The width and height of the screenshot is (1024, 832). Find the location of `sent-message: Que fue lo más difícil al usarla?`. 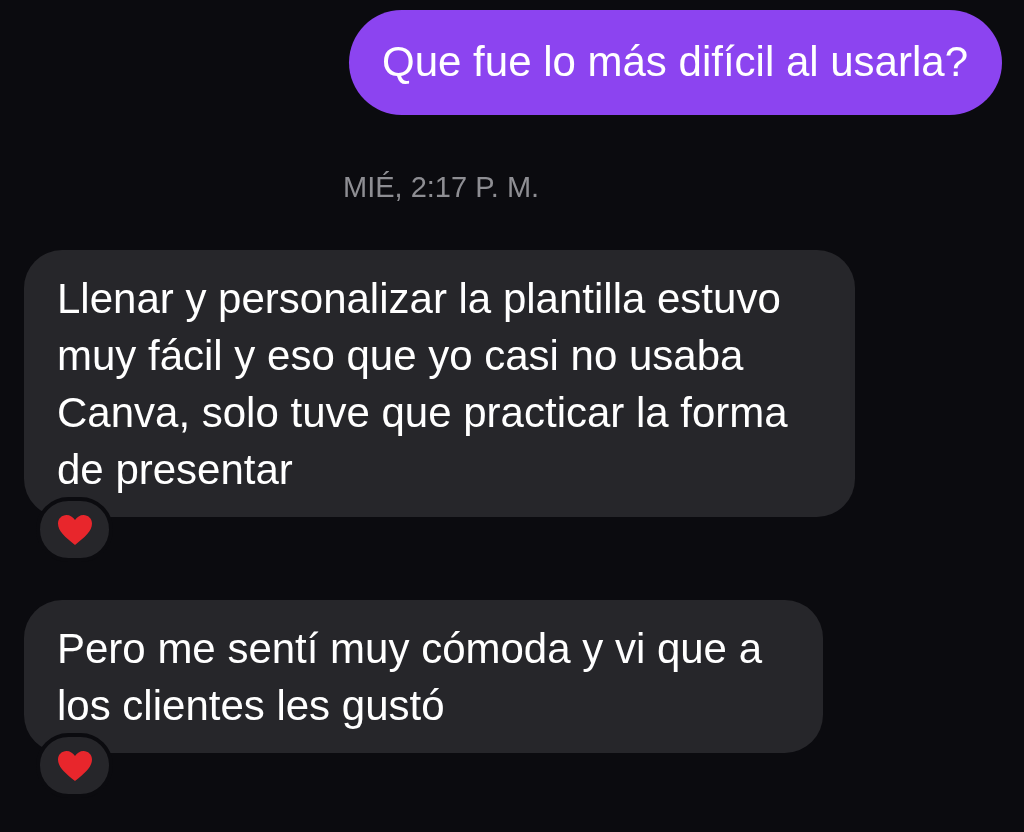

sent-message: Que fue lo más difícil al usarla? is located at coordinates (675, 62).